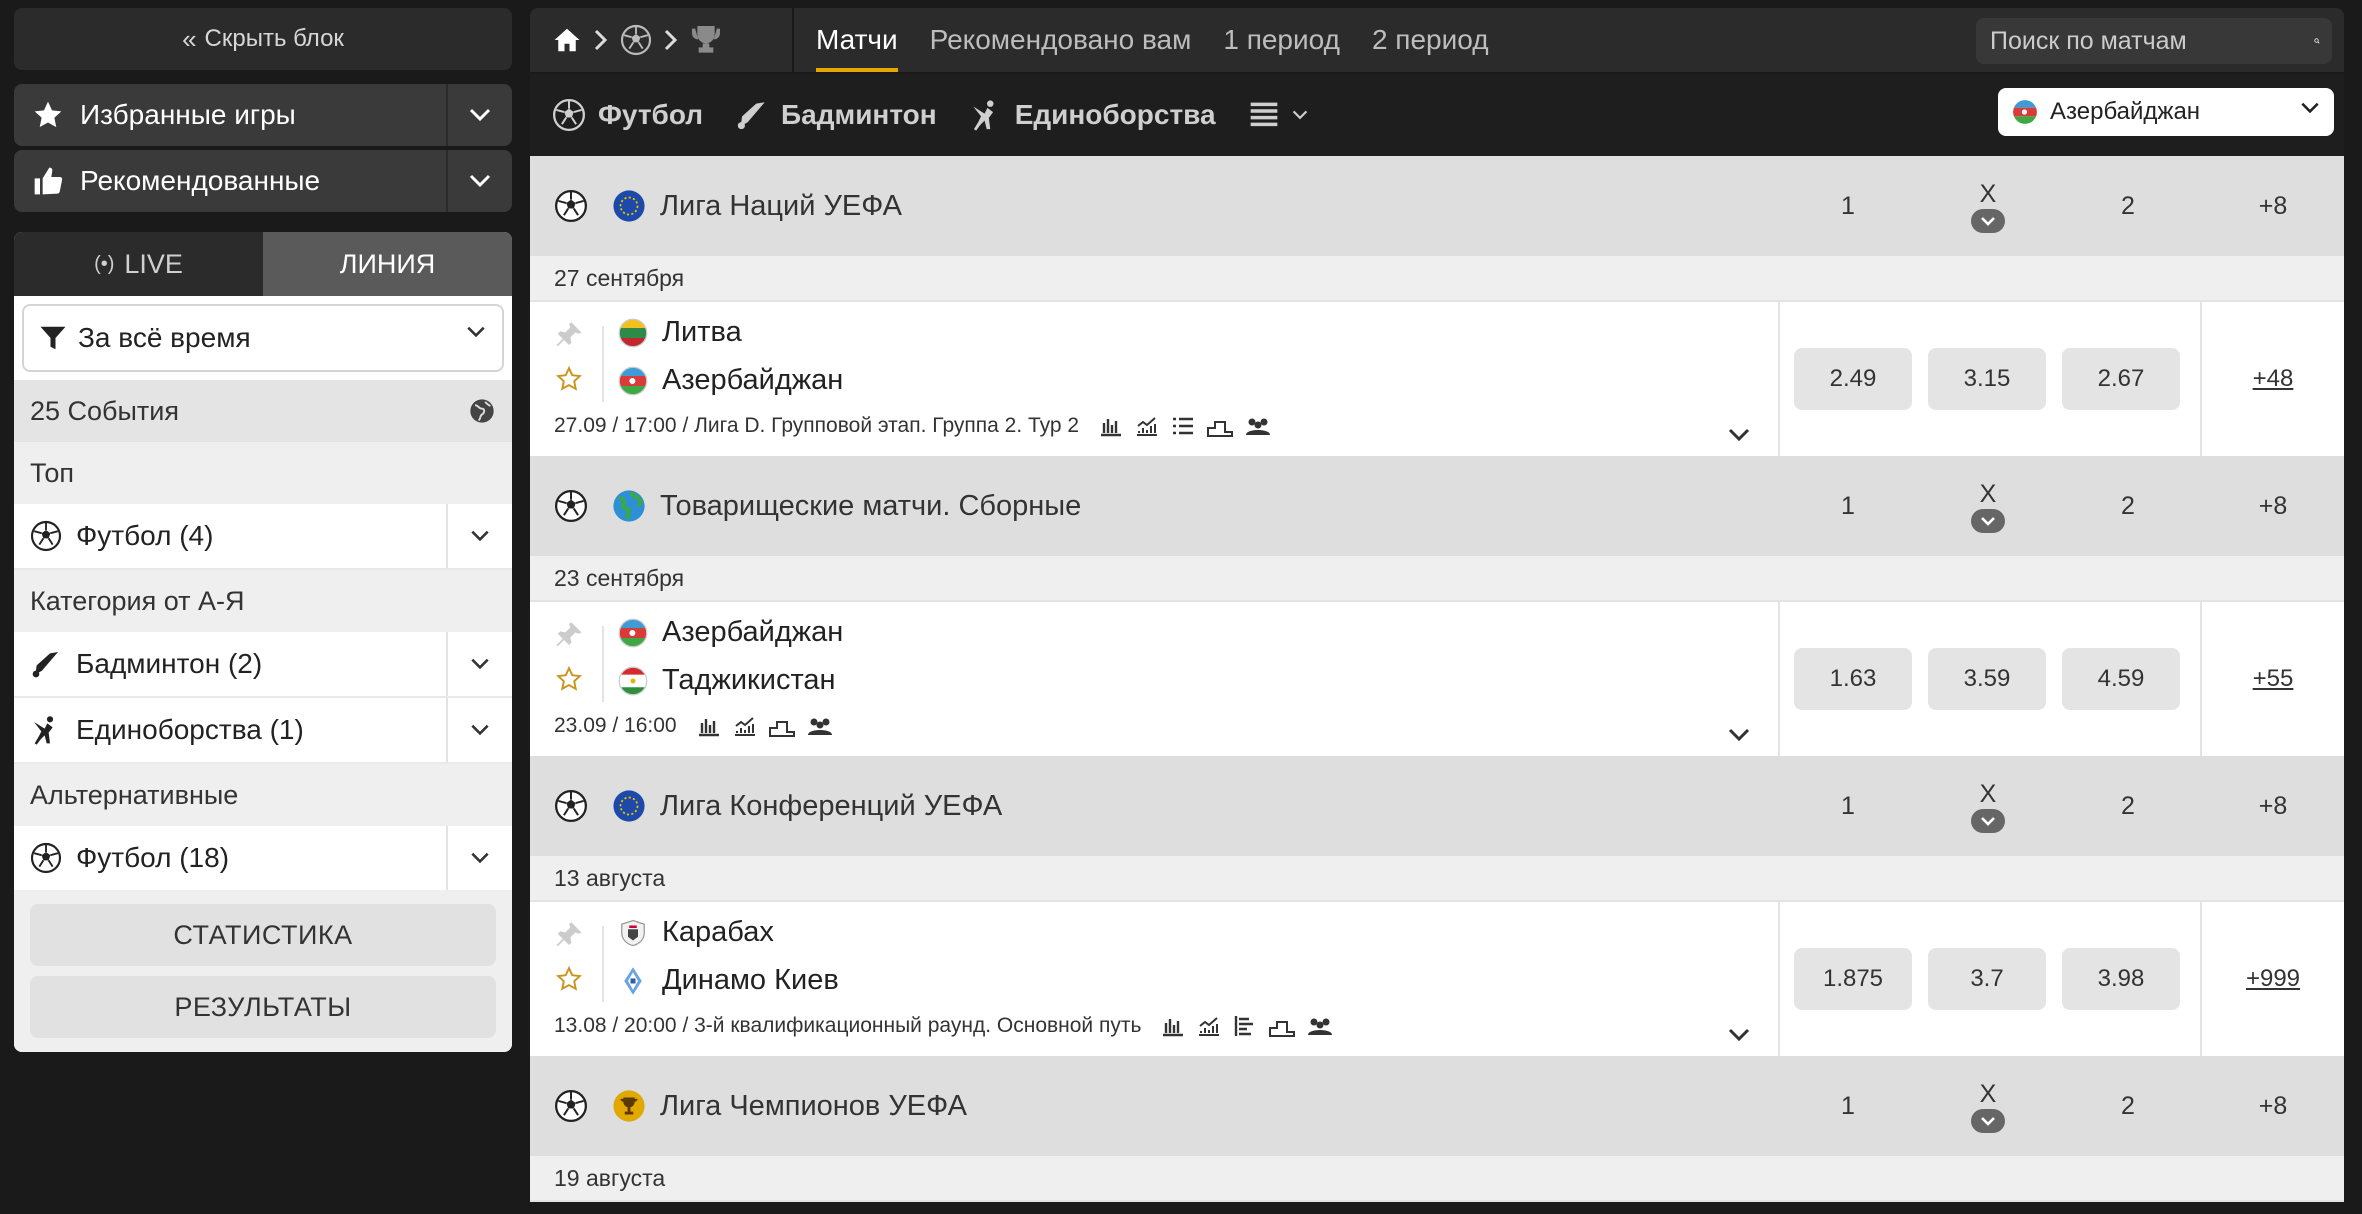 The height and width of the screenshot is (1214, 2362). Describe the element at coordinates (263, 338) in the screenshot. I see `time-filter-select: За всё время` at that location.